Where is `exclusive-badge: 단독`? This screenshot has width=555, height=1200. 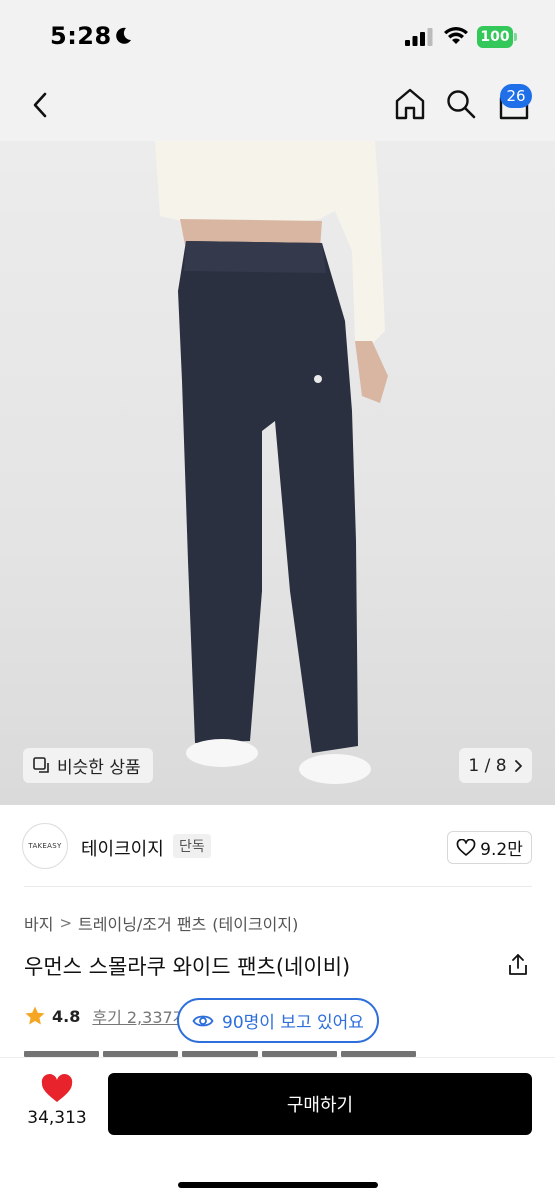 exclusive-badge: 단독 is located at coordinates (192, 846).